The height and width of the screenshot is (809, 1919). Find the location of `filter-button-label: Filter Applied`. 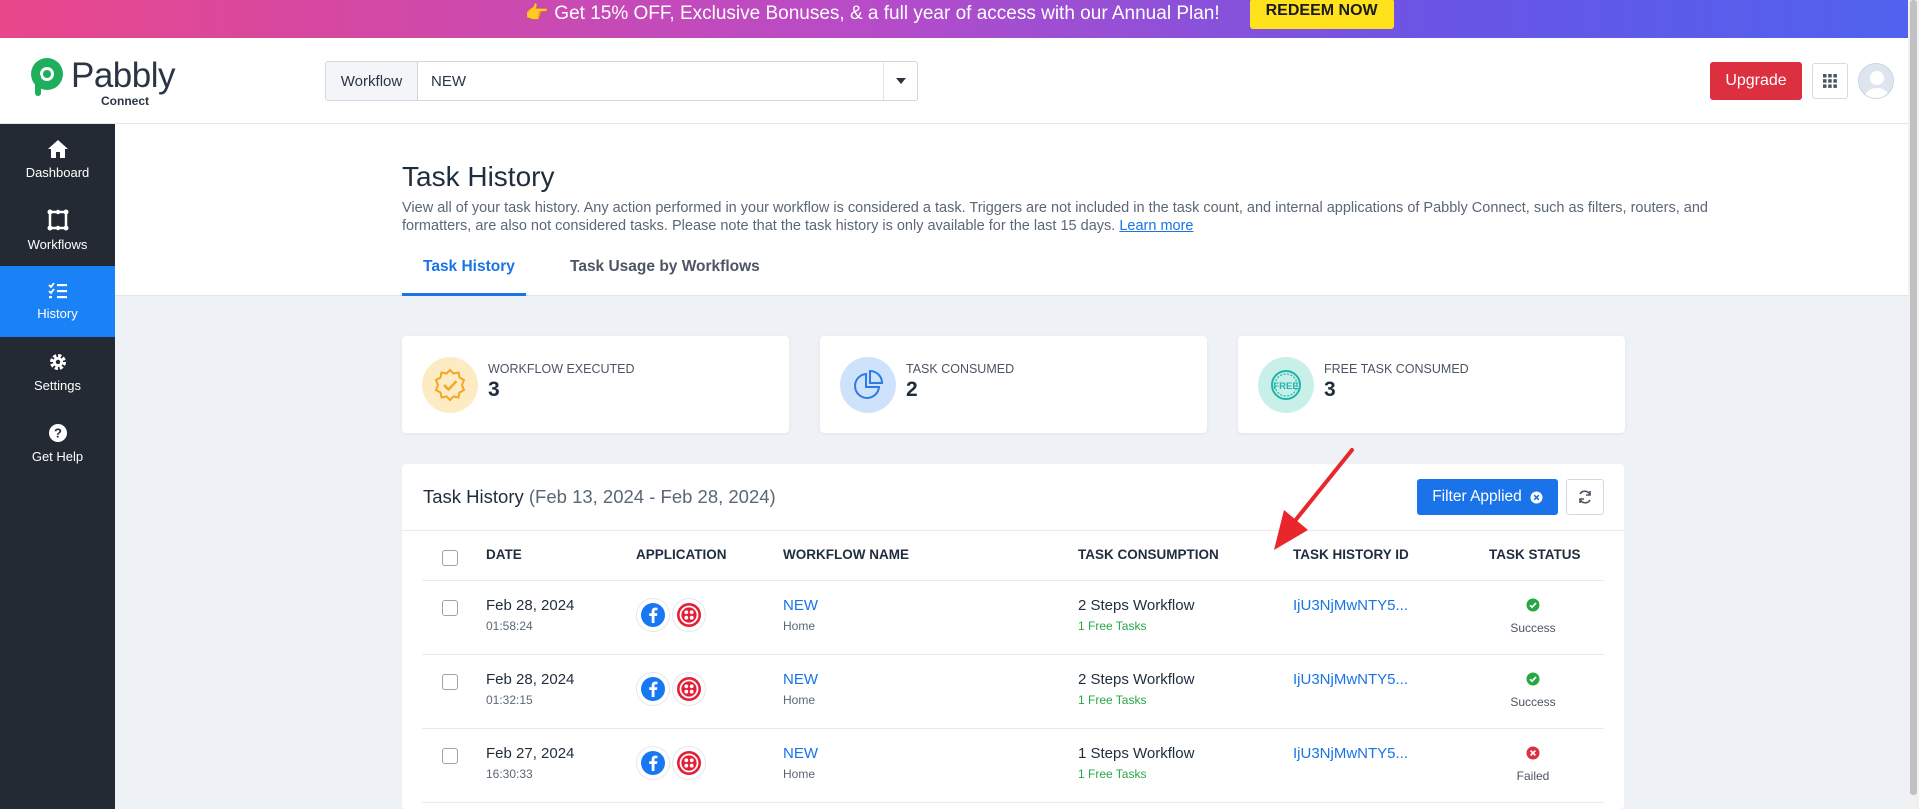

filter-button-label: Filter Applied is located at coordinates (1477, 496).